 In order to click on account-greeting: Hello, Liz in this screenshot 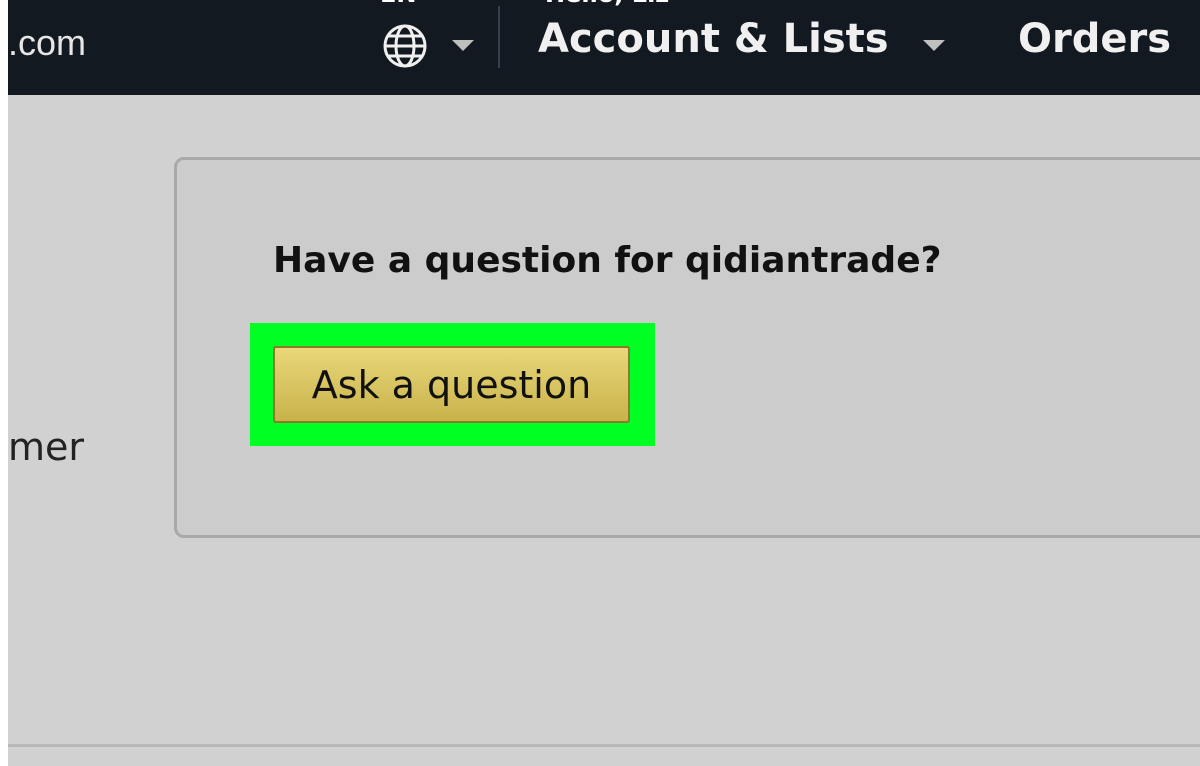, I will do `click(607, 4)`.